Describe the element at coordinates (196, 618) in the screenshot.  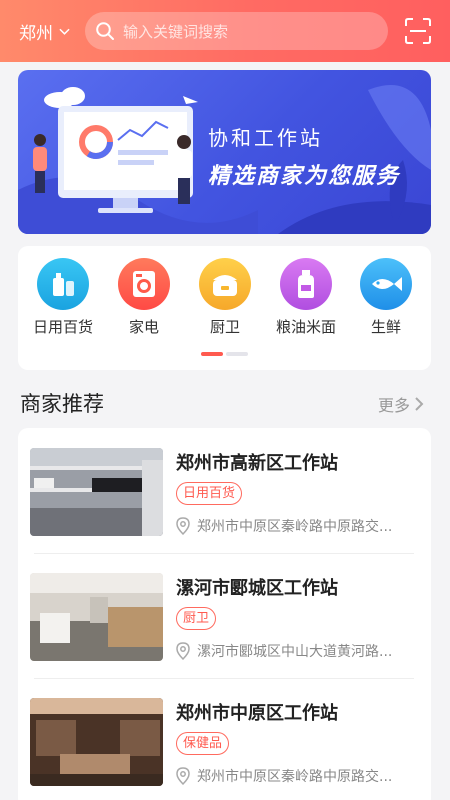
I see `merchant-tag: 厨卫` at that location.